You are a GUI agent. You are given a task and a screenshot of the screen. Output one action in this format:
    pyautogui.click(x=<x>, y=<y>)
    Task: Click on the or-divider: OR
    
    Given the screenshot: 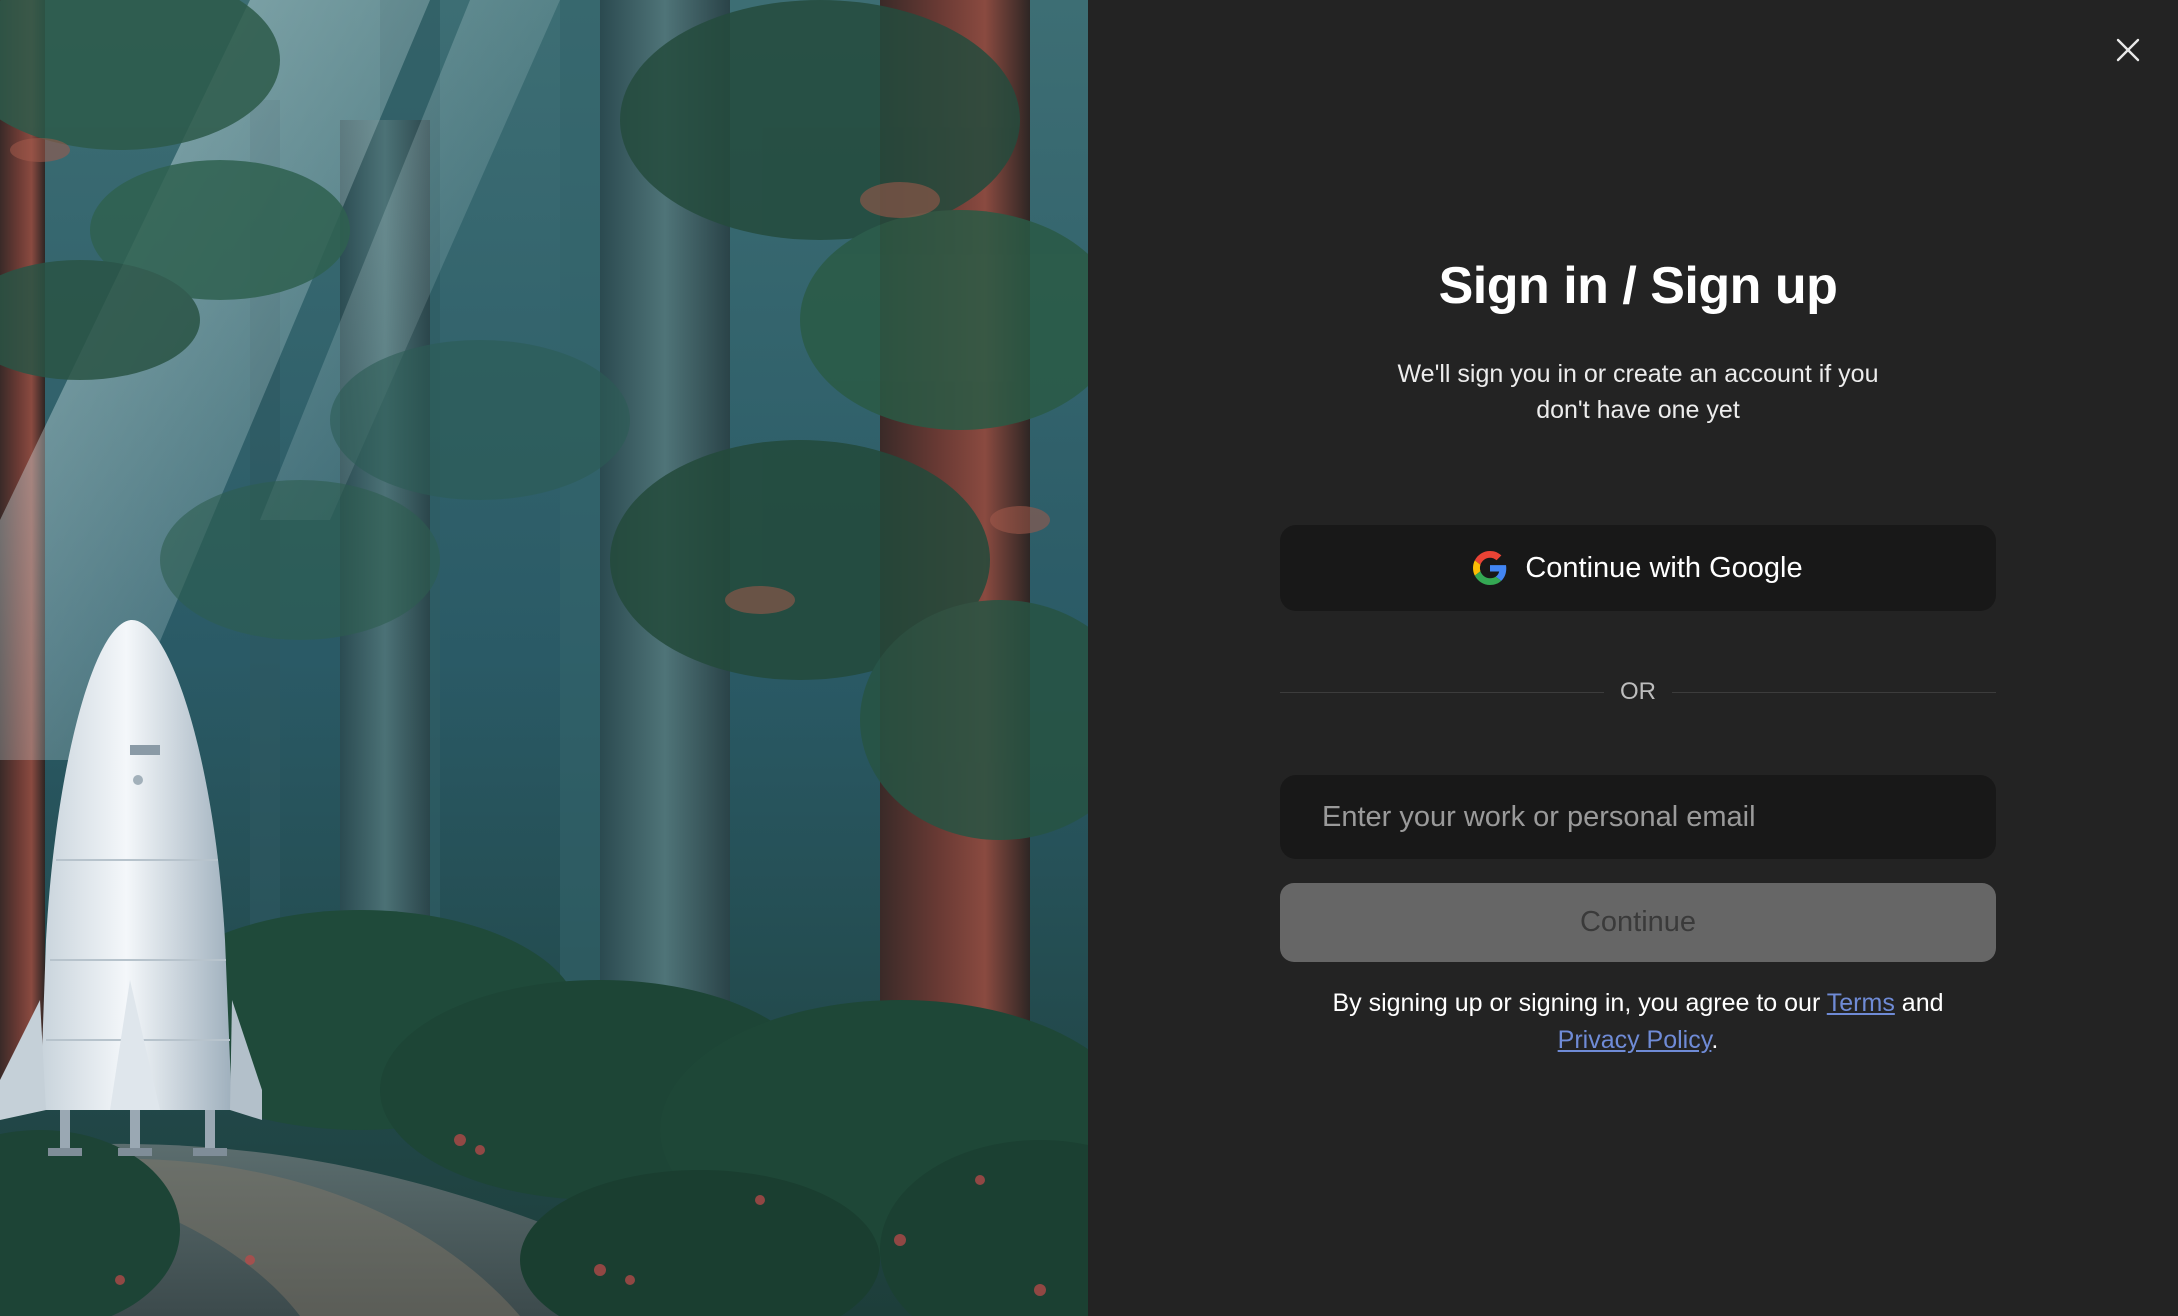 What is the action you would take?
    pyautogui.click(x=1638, y=692)
    